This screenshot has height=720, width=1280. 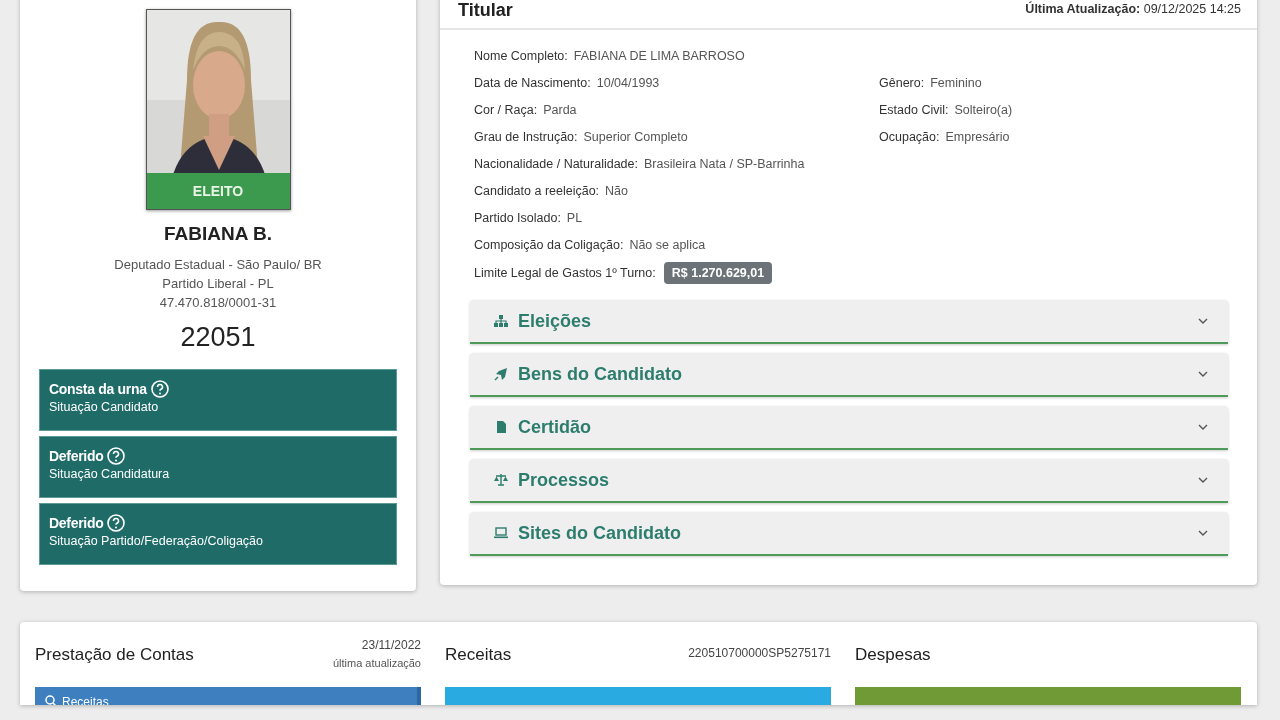 What do you see at coordinates (98, 389) in the screenshot?
I see `status-value: Consta da urna` at bounding box center [98, 389].